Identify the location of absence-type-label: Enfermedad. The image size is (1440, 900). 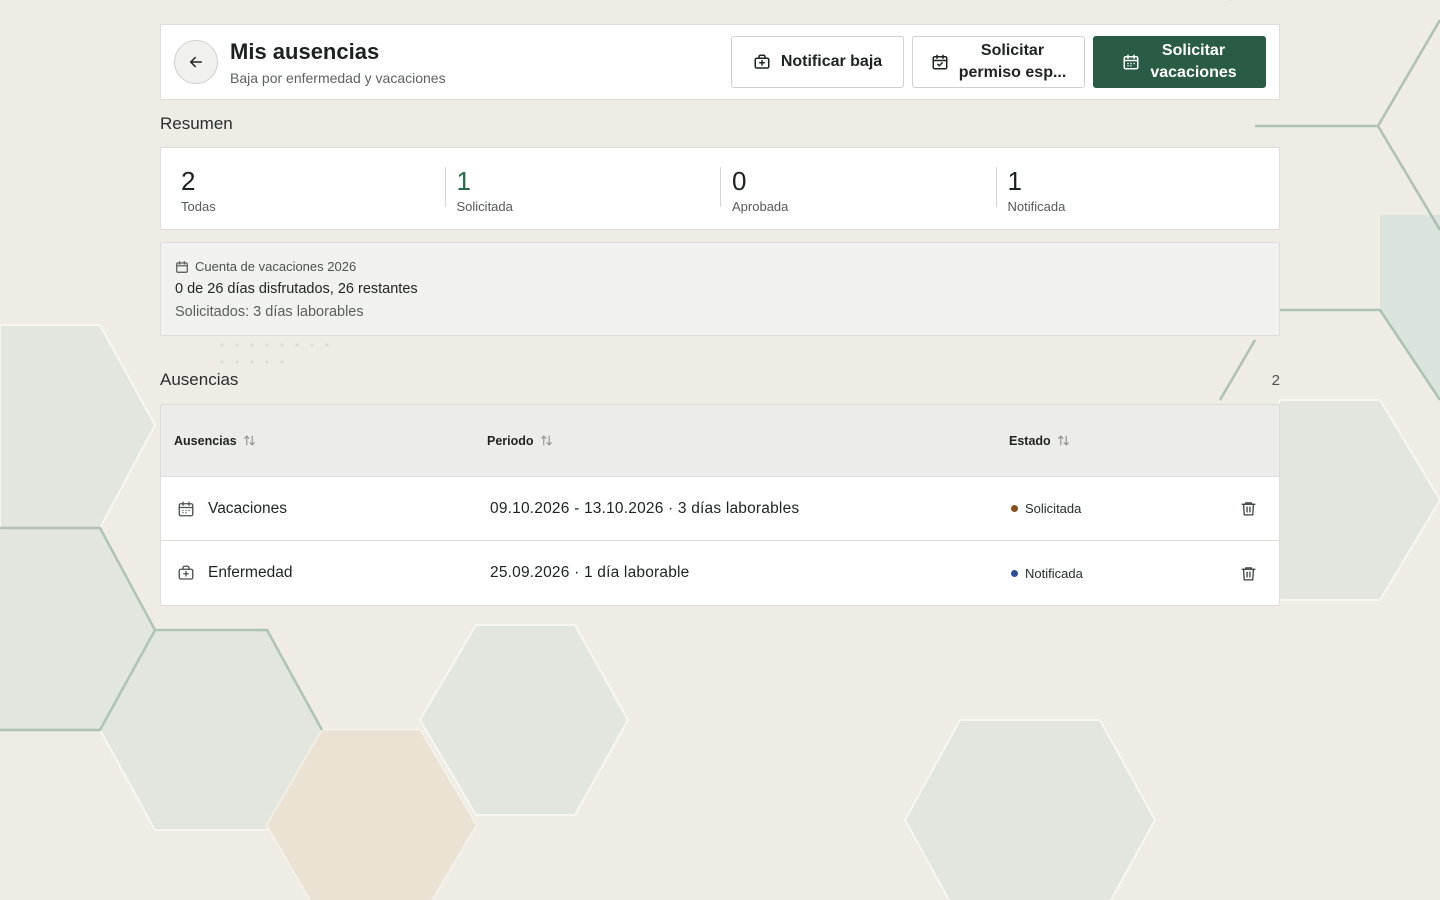
(250, 572).